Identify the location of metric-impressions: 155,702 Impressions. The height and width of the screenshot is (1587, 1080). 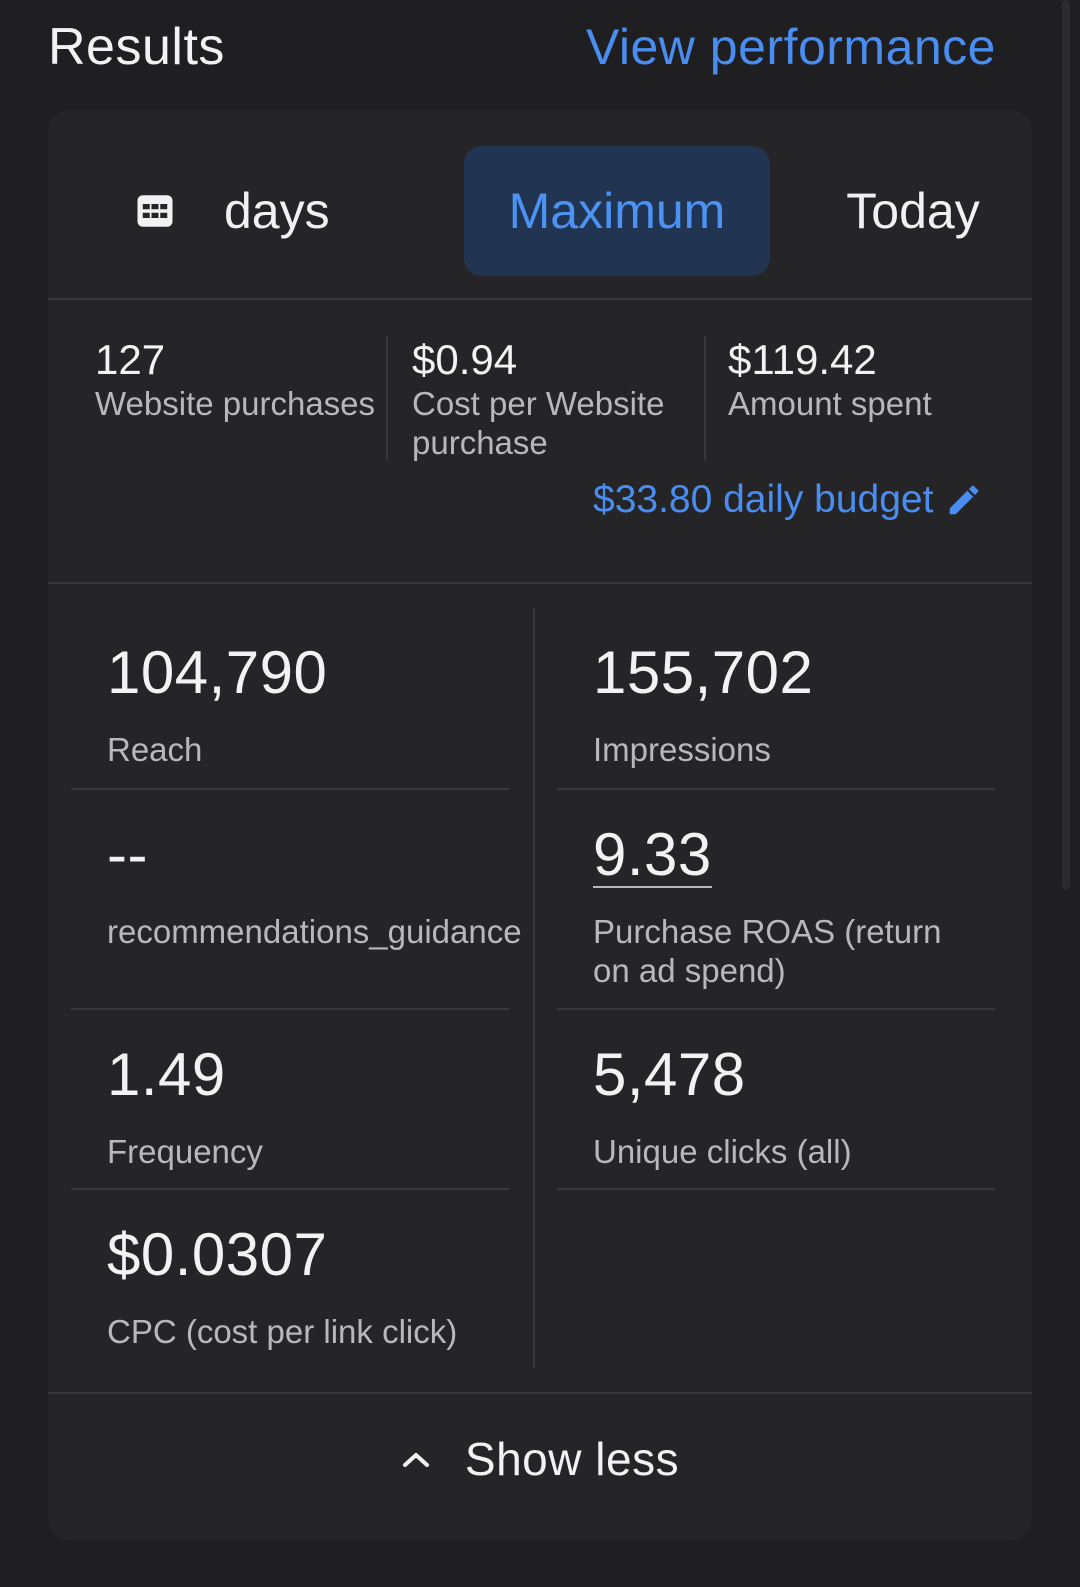
(812, 703).